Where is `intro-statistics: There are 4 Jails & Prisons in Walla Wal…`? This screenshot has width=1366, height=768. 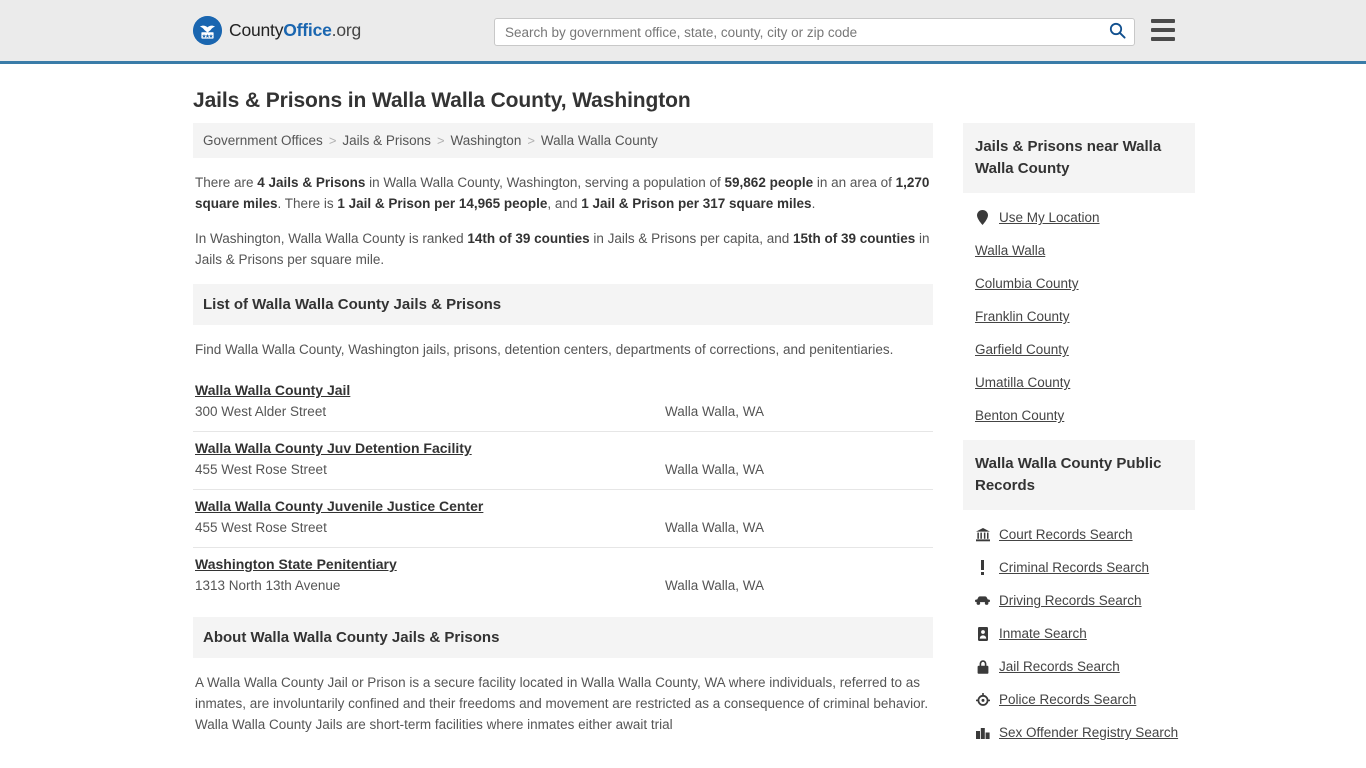 intro-statistics: There are 4 Jails & Prisons in Walla Wal… is located at coordinates (563, 214).